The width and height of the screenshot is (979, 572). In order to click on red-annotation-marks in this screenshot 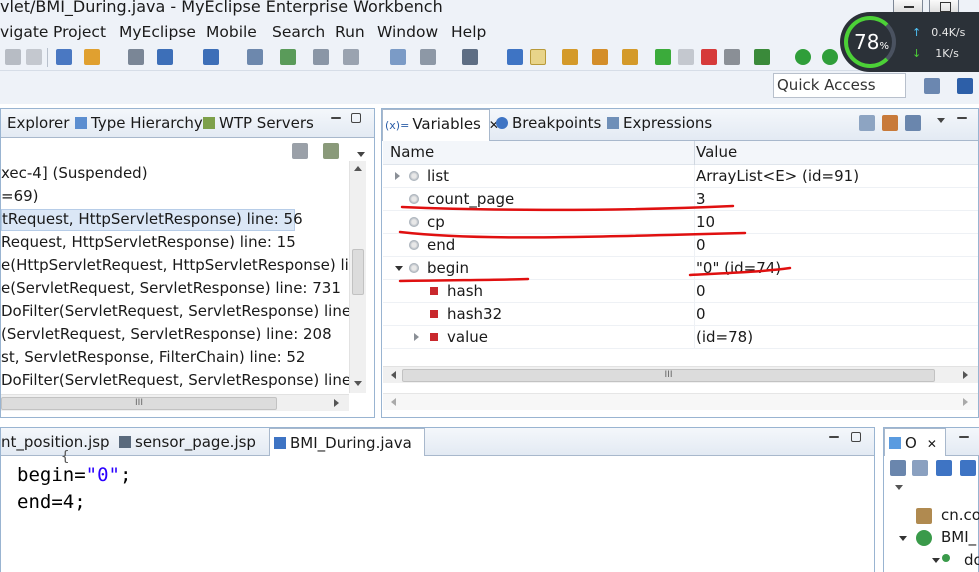, I will do `click(595, 243)`.